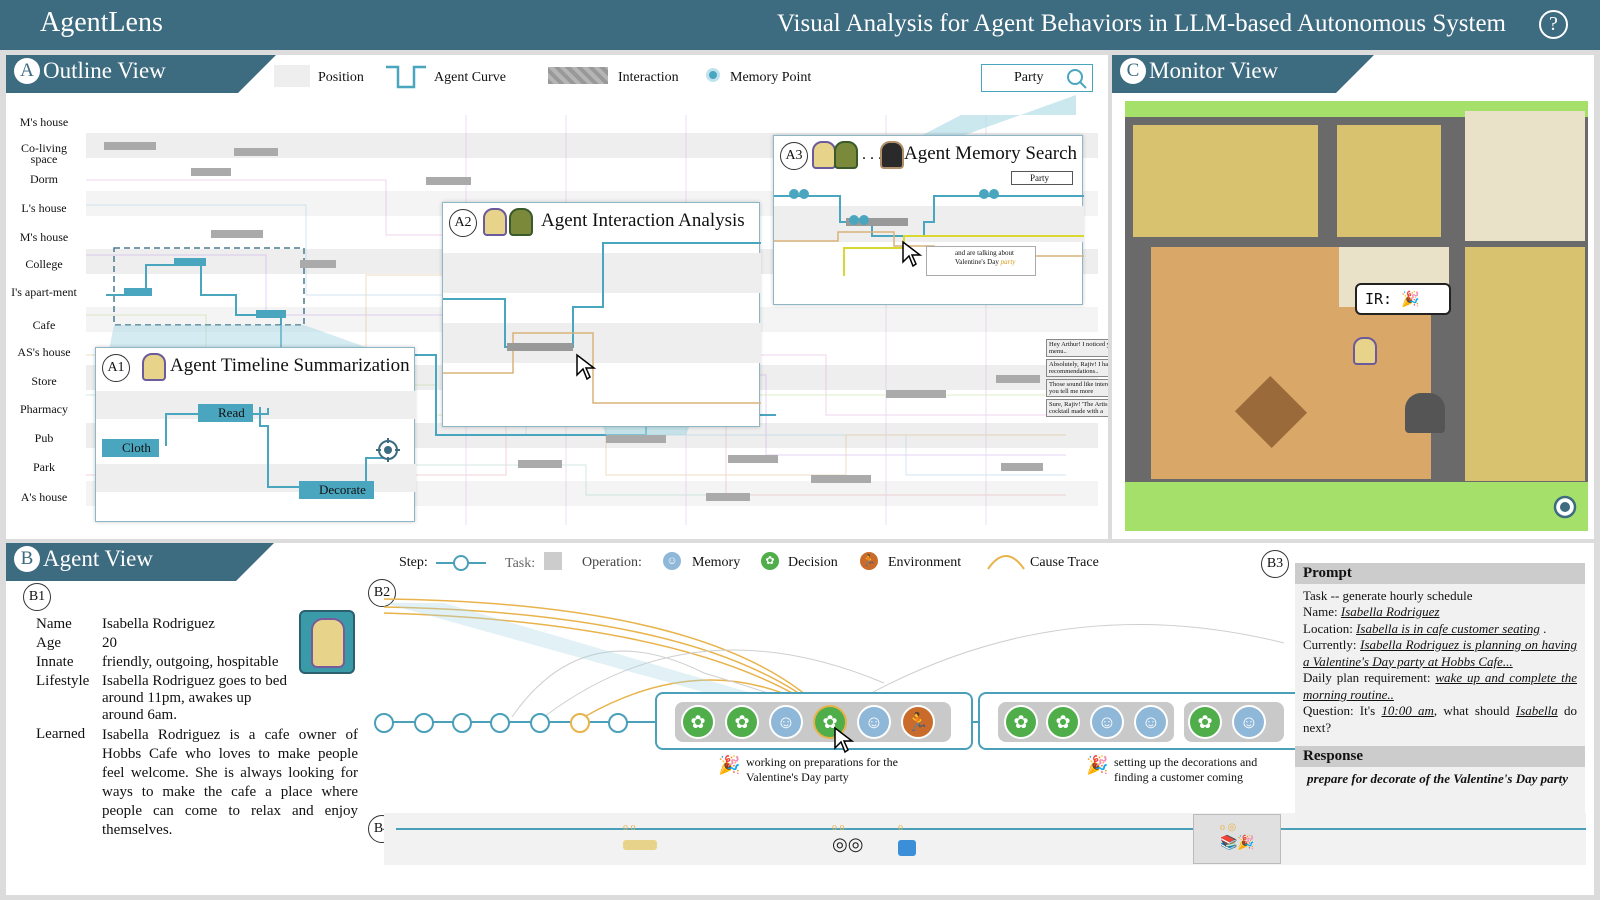 This screenshot has width=1600, height=900. Describe the element at coordinates (136, 447) in the screenshot. I see `tag-label: Cloth` at that location.